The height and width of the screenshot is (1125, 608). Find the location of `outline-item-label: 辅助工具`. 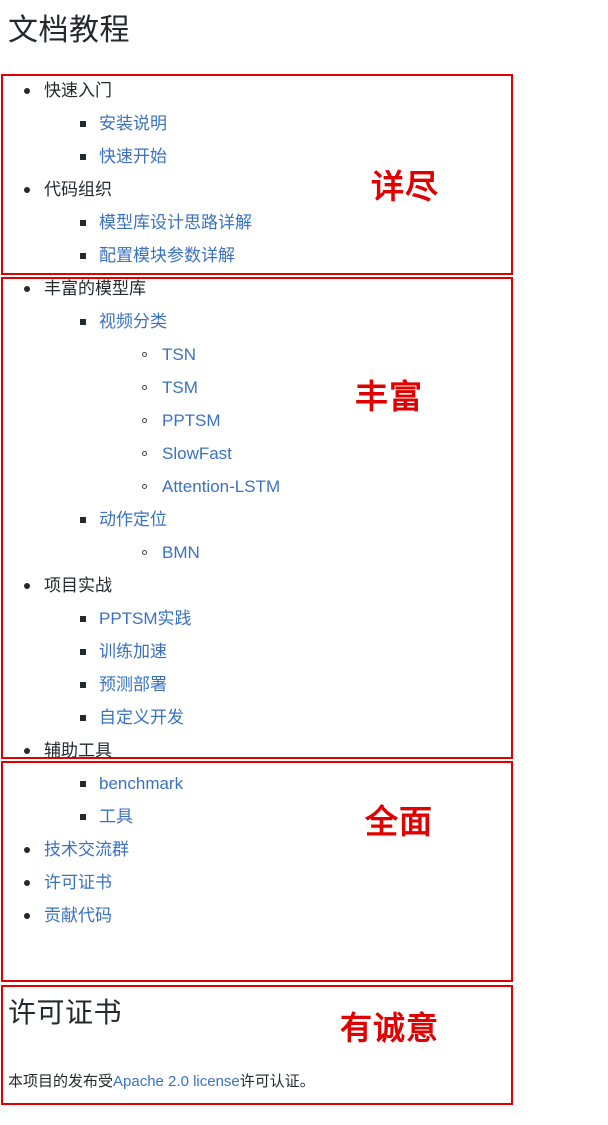

outline-item-label: 辅助工具 is located at coordinates (78, 750).